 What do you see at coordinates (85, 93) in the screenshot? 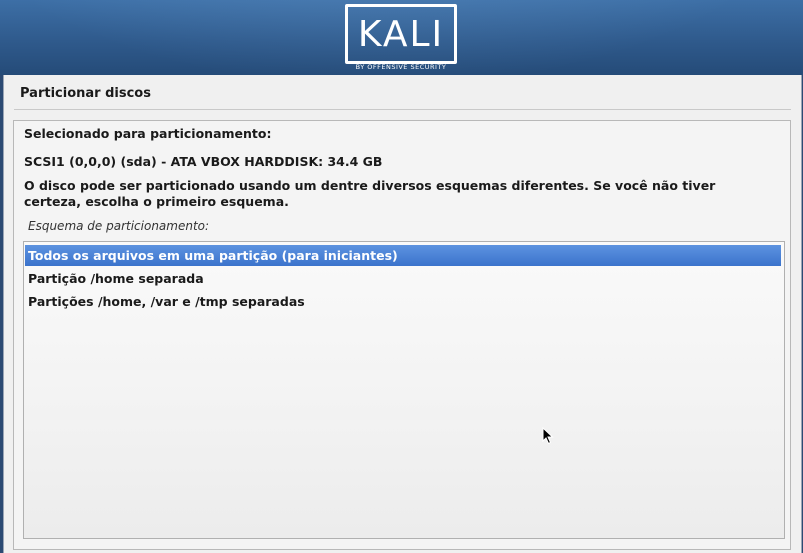
I see `page-title: Particionar discos` at bounding box center [85, 93].